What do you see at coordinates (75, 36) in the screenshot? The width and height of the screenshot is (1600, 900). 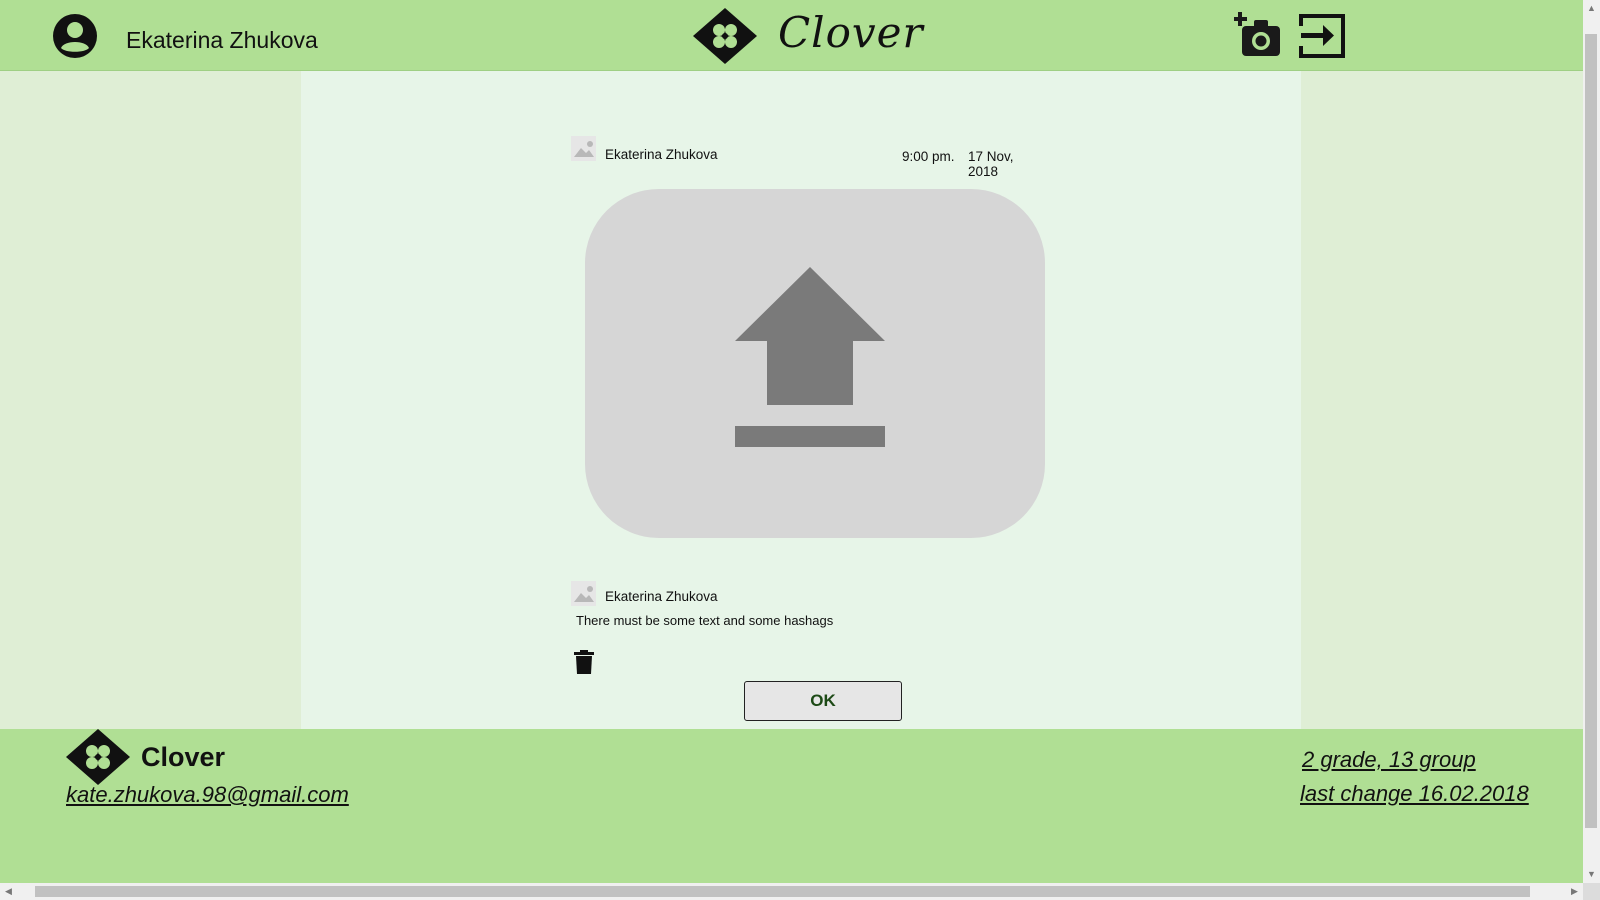 I see `account-circle-icon` at bounding box center [75, 36].